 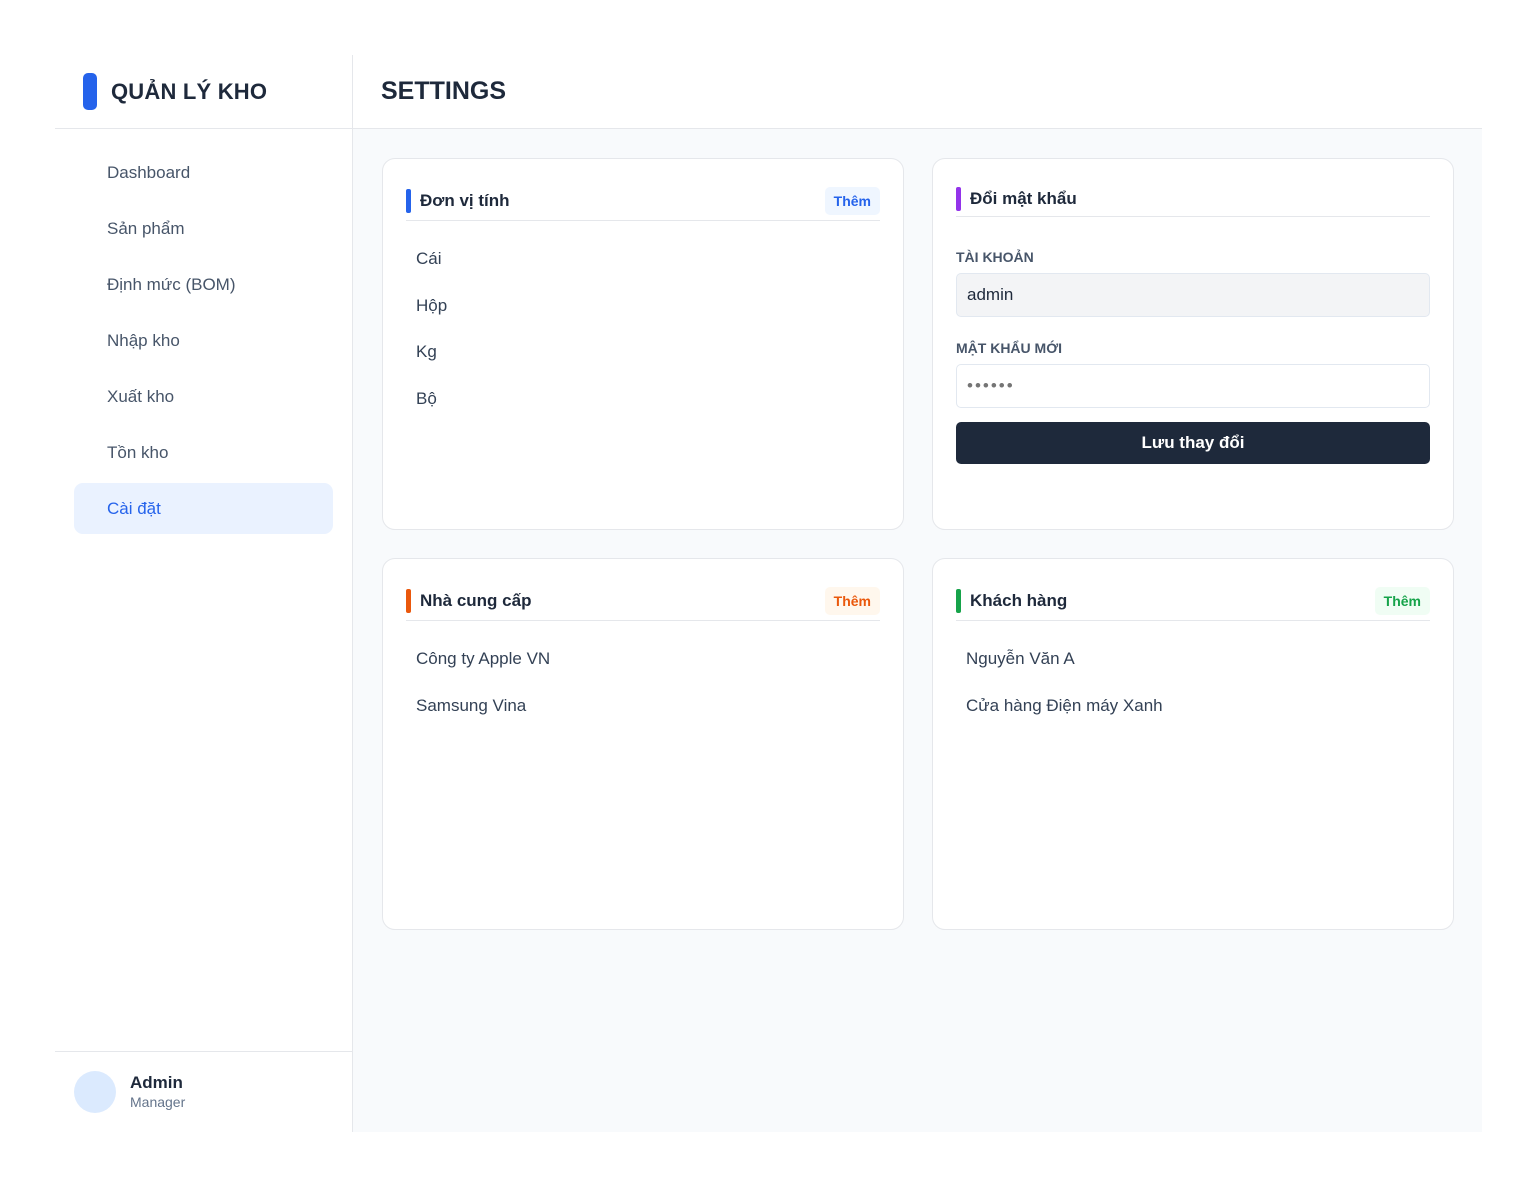 What do you see at coordinates (156, 1082) in the screenshot?
I see `user-name: Admin` at bounding box center [156, 1082].